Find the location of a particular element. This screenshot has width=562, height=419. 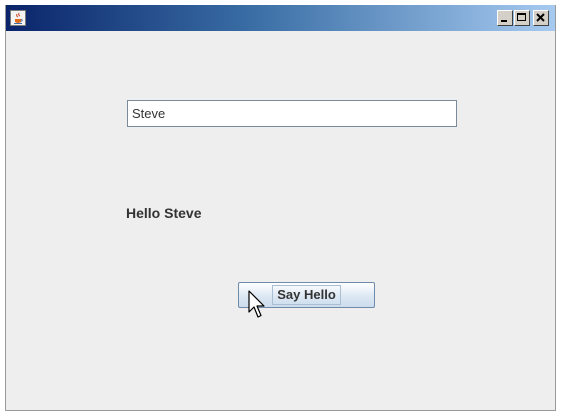

greeting-label: Hello Steve is located at coordinates (164, 213).